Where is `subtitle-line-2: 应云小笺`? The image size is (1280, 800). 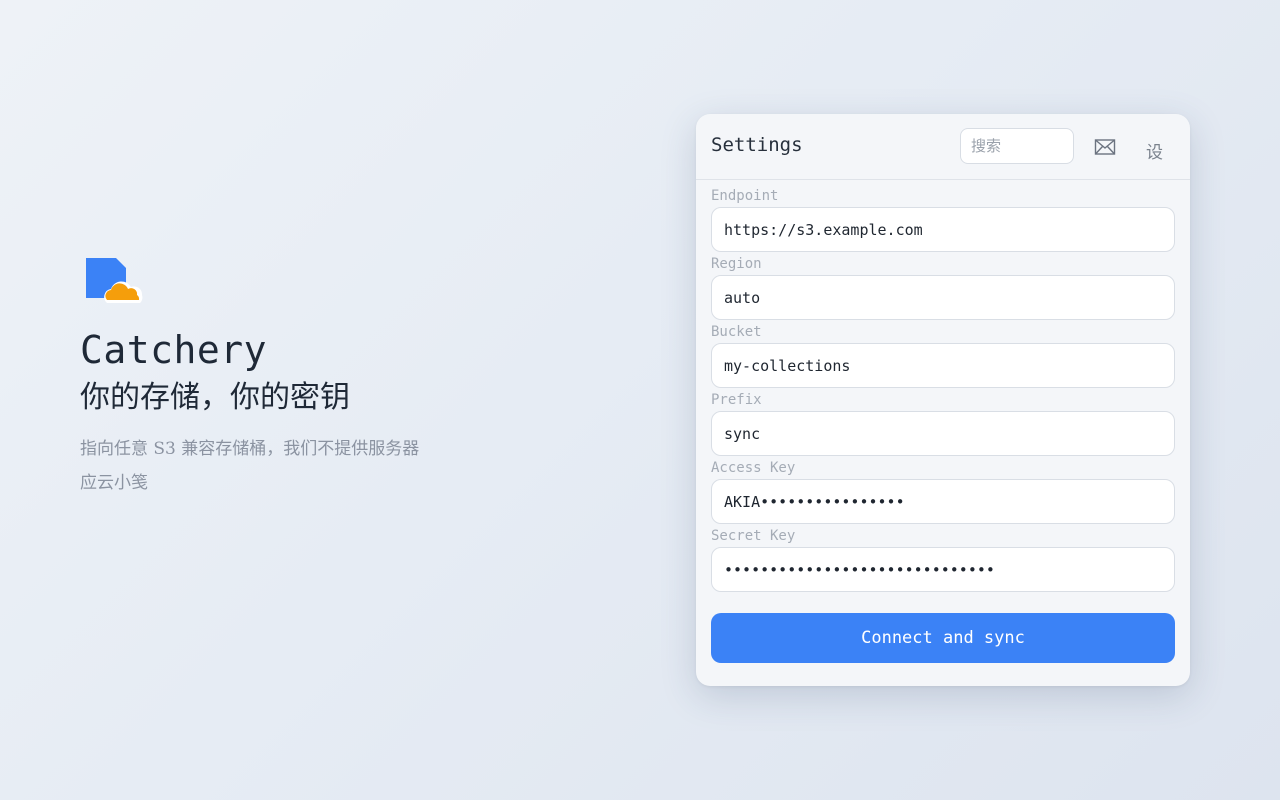 subtitle-line-2: 应云小笺 is located at coordinates (114, 483).